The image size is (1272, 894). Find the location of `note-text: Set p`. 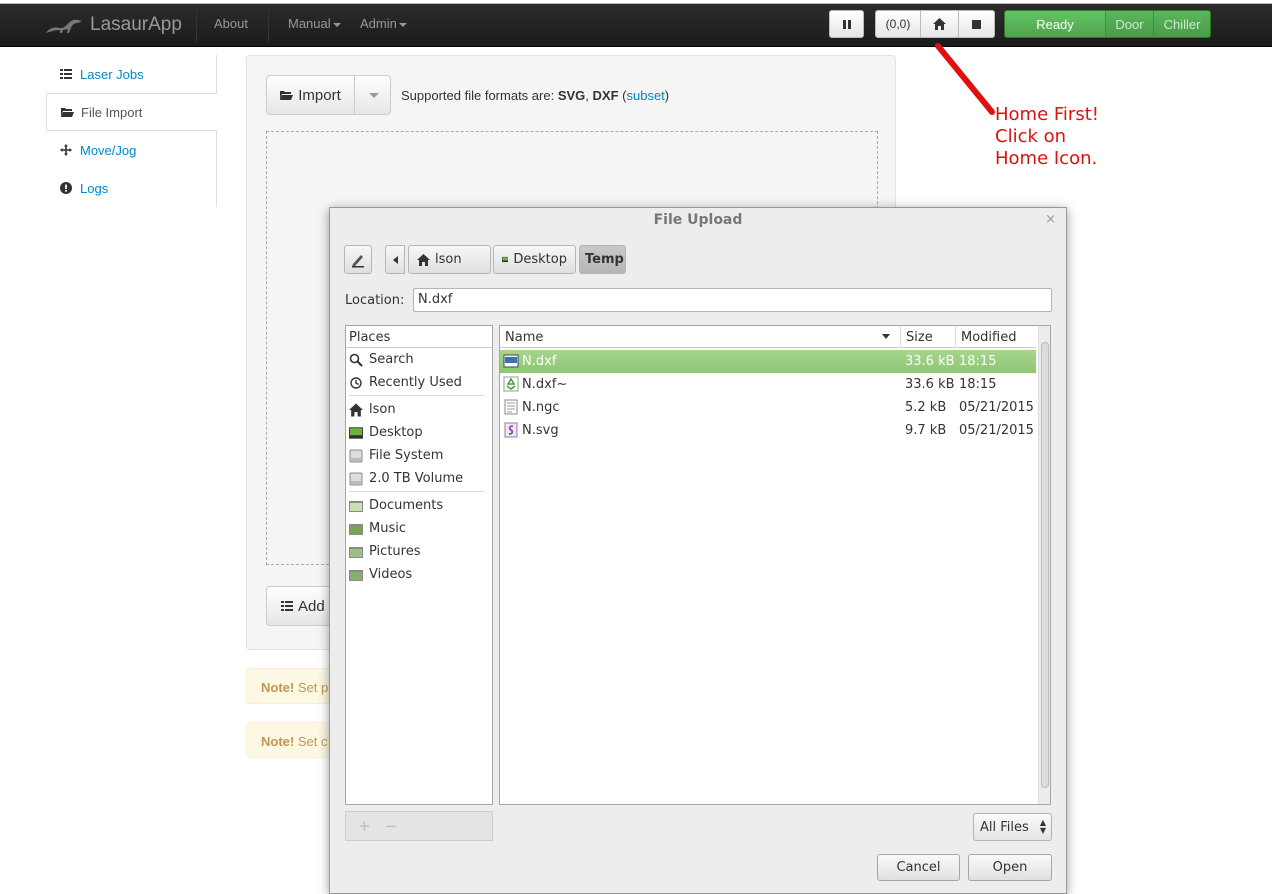

note-text: Set p is located at coordinates (313, 687).